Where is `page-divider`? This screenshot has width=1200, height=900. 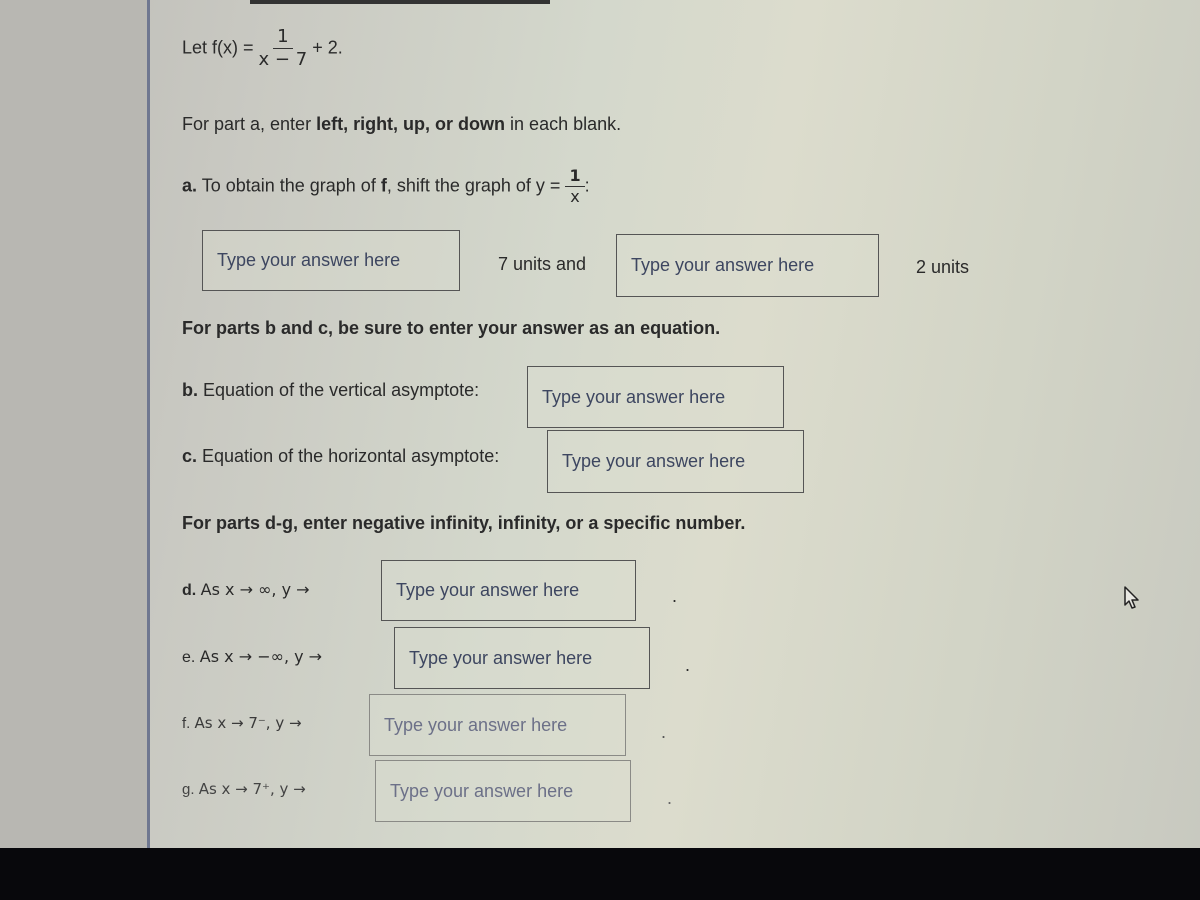 page-divider is located at coordinates (148, 425).